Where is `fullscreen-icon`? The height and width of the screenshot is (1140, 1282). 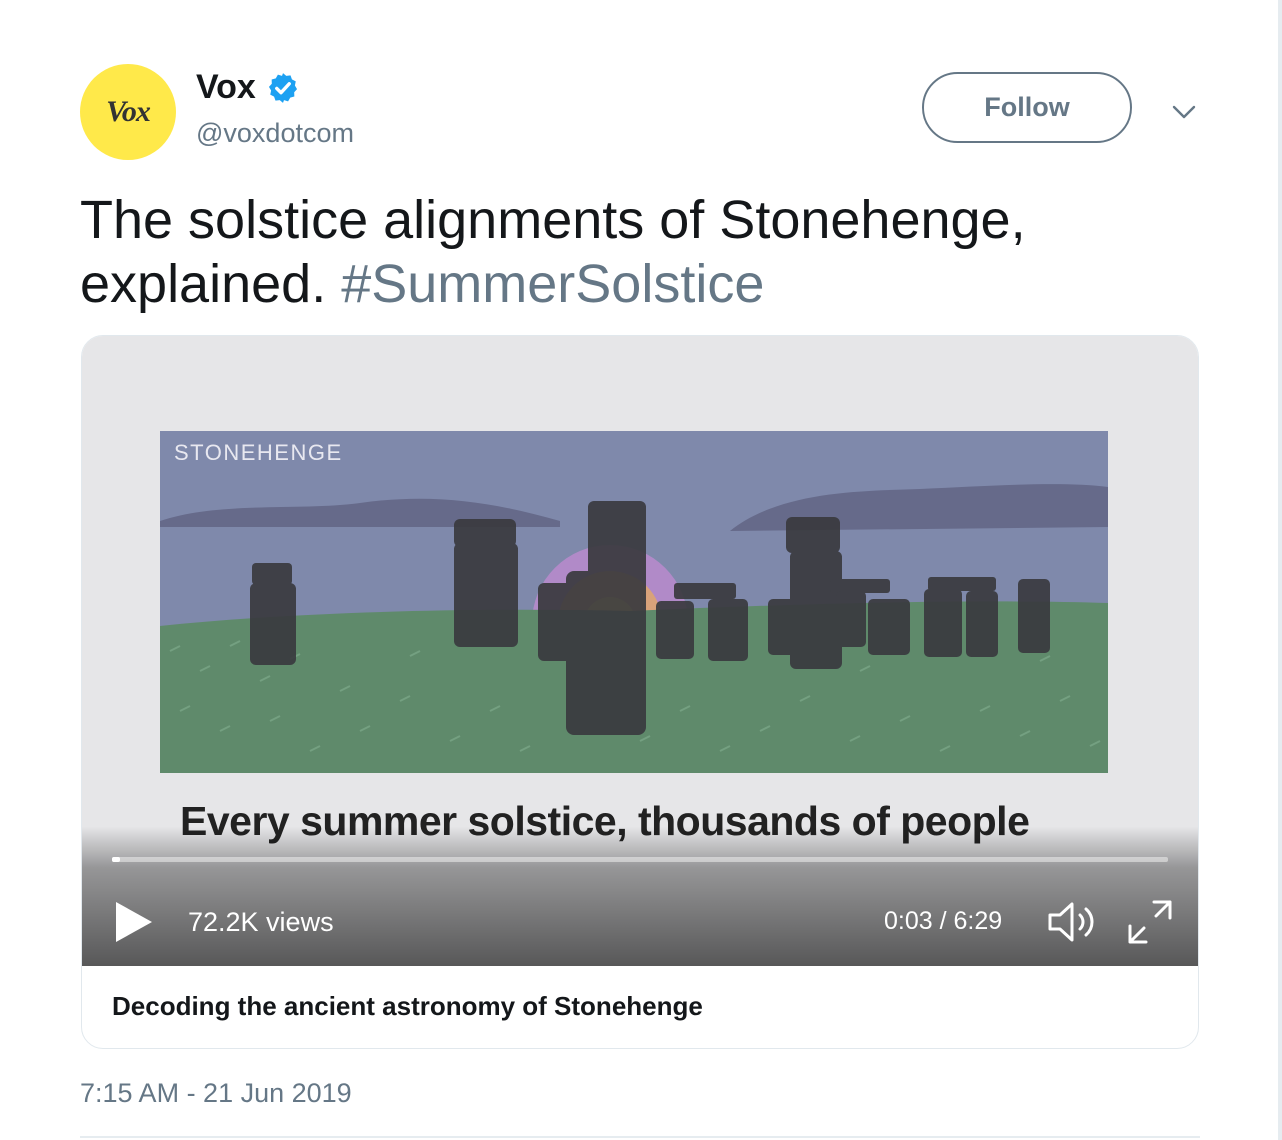
fullscreen-icon is located at coordinates (1150, 922).